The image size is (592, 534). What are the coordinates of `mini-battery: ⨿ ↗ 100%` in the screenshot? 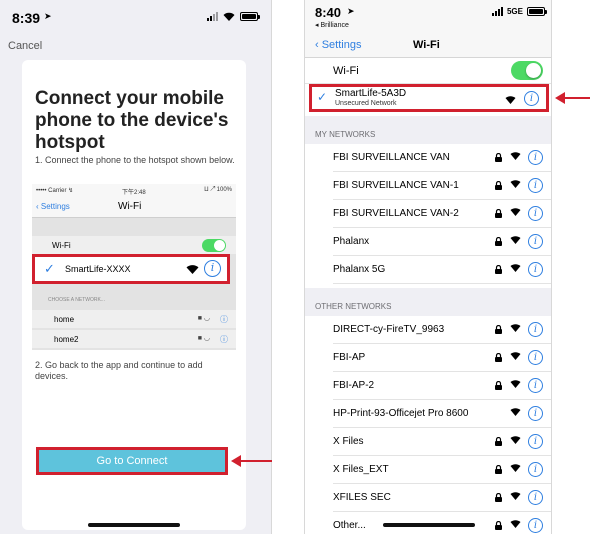 It's located at (218, 190).